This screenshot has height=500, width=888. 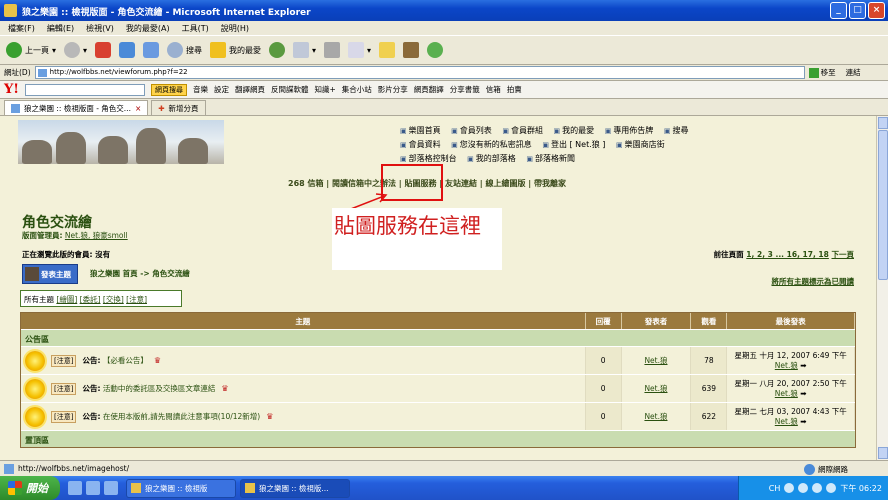 What do you see at coordinates (76, 107) in the screenshot?
I see `tab-current: 狼之樂園 :: 檢視版面 - 角色交... ×` at bounding box center [76, 107].